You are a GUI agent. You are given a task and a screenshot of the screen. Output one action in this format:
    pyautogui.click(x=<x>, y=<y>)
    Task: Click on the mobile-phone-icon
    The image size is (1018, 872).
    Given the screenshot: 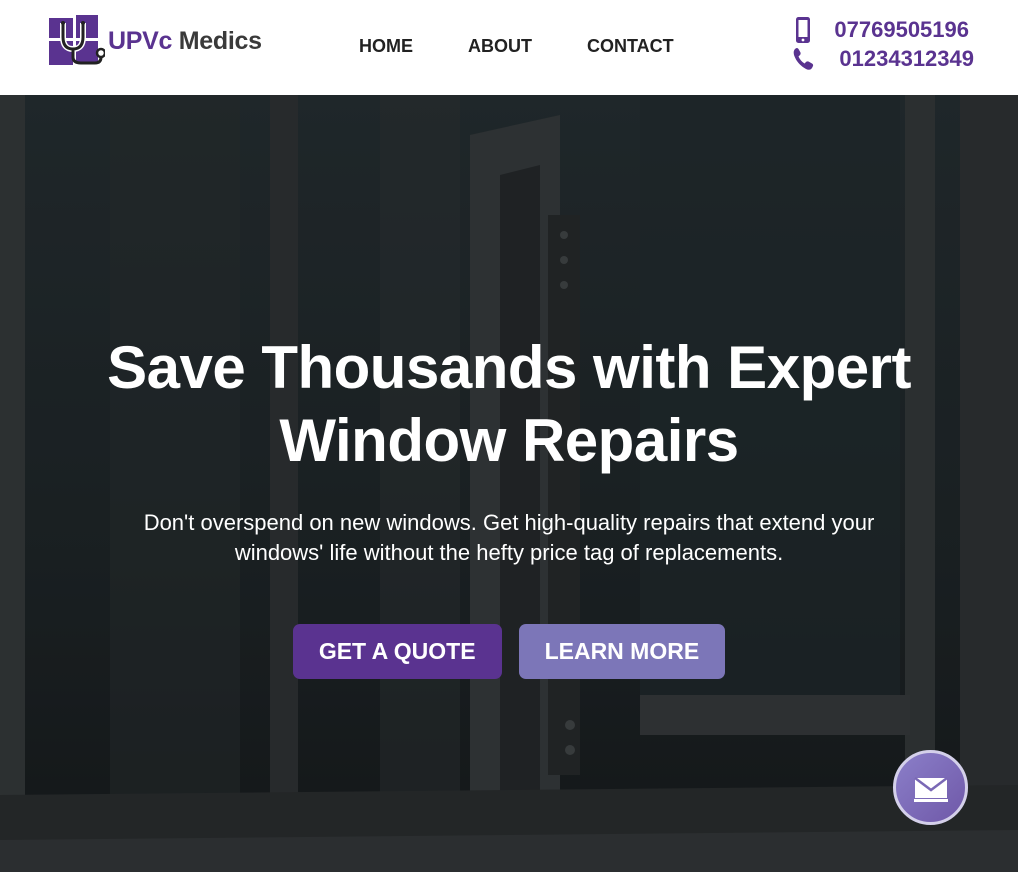 What is the action you would take?
    pyautogui.click(x=803, y=29)
    